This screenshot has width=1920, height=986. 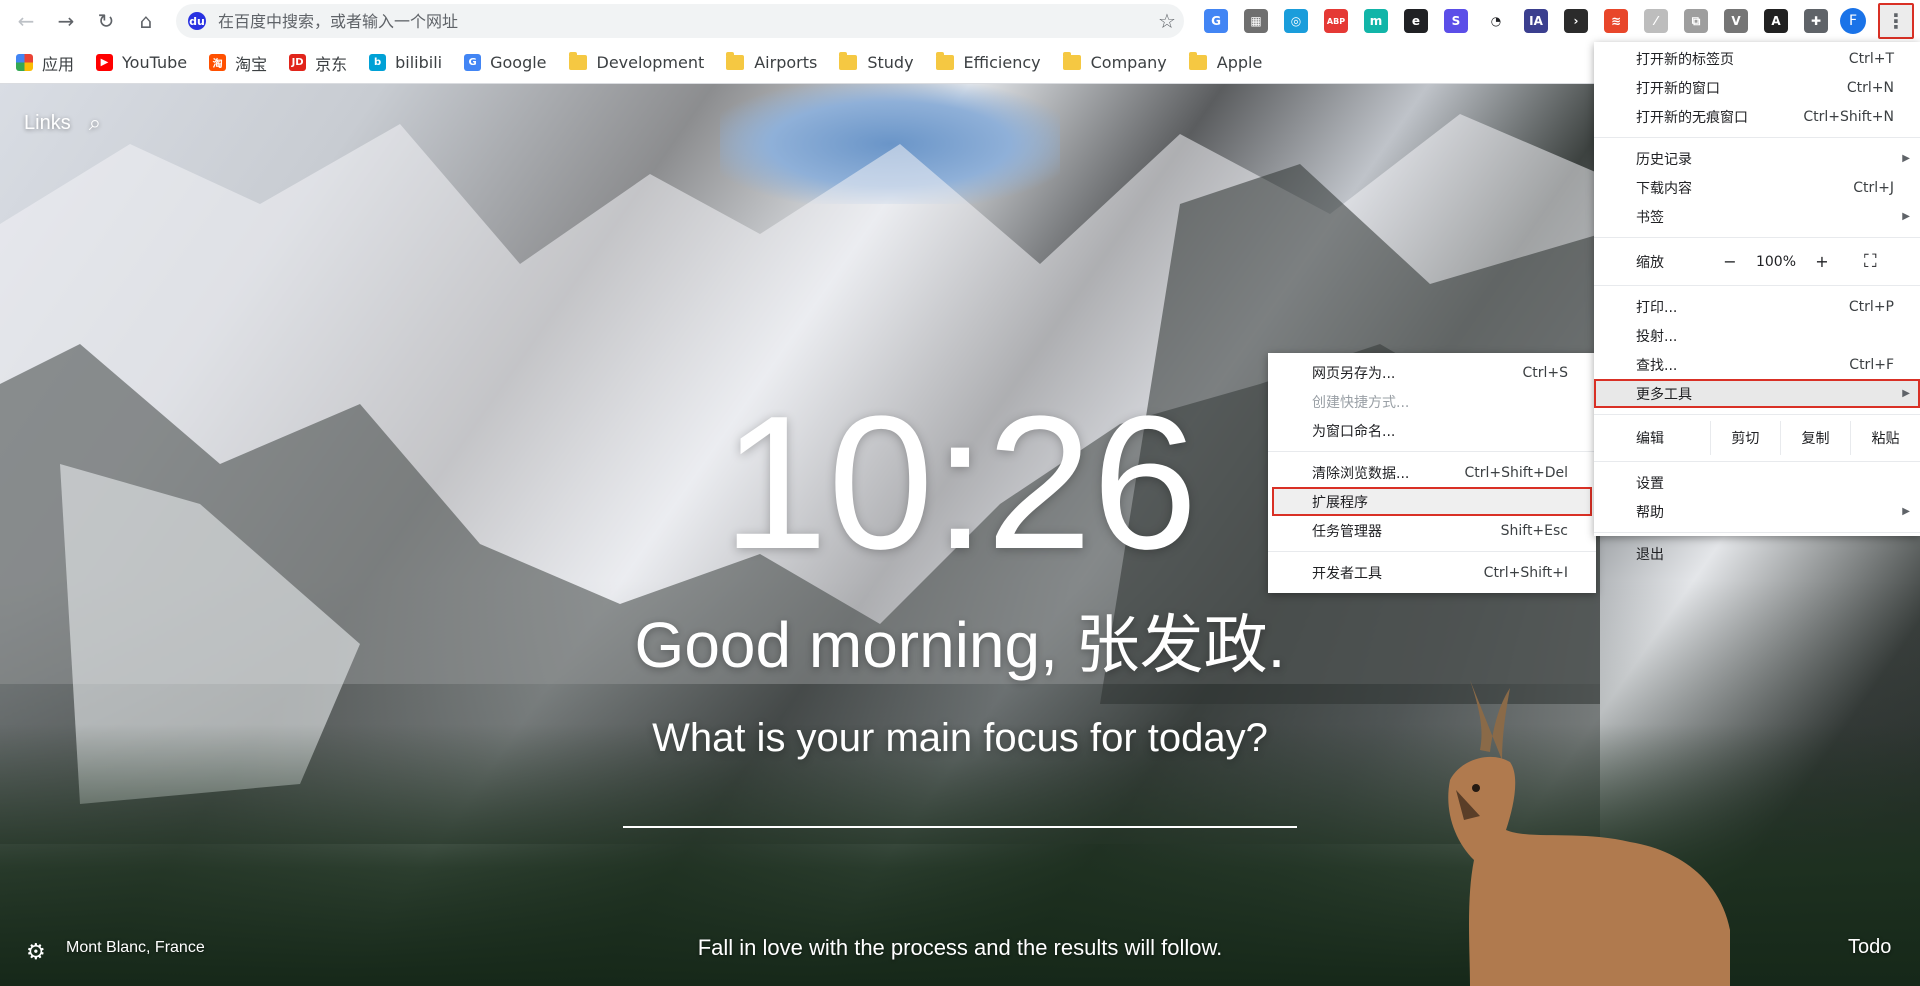 I want to click on omnibox-input, so click(x=684, y=21).